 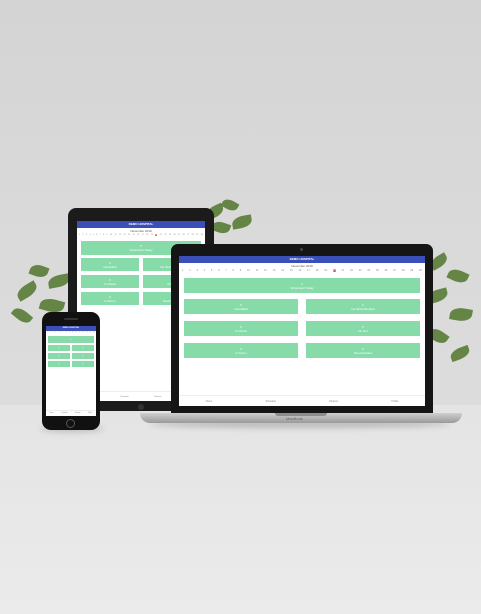 I want to click on summary-tile: 0 Scheduled Today, so click(x=302, y=285).